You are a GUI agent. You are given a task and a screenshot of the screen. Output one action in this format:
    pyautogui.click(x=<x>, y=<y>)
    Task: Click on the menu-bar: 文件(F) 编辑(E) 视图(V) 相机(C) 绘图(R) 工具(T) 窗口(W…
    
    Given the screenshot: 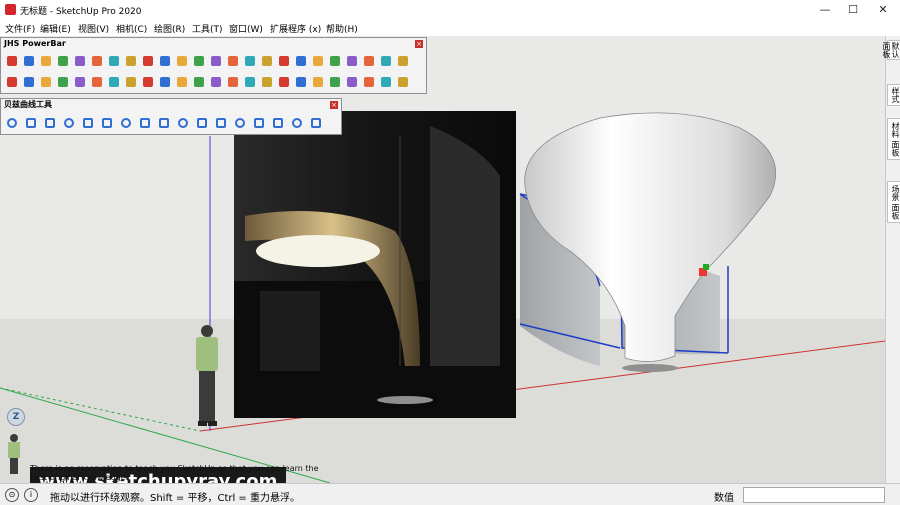 What is the action you would take?
    pyautogui.click(x=450, y=28)
    